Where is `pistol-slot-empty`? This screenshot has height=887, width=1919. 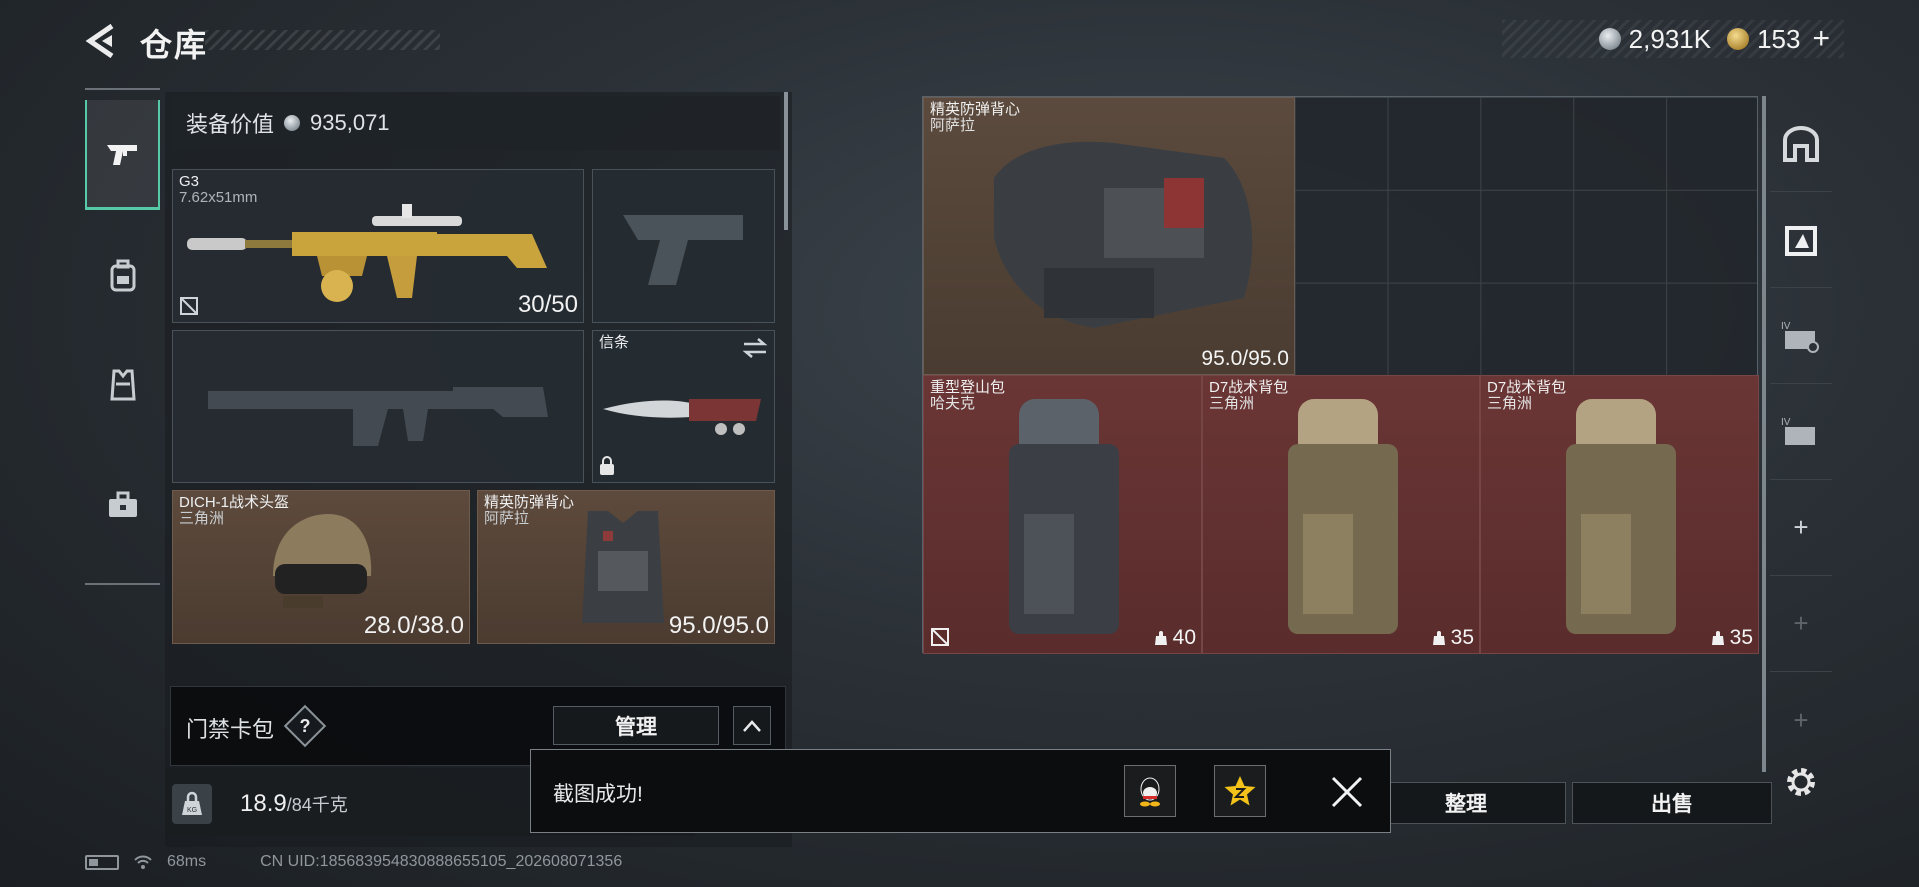 pistol-slot-empty is located at coordinates (683, 246).